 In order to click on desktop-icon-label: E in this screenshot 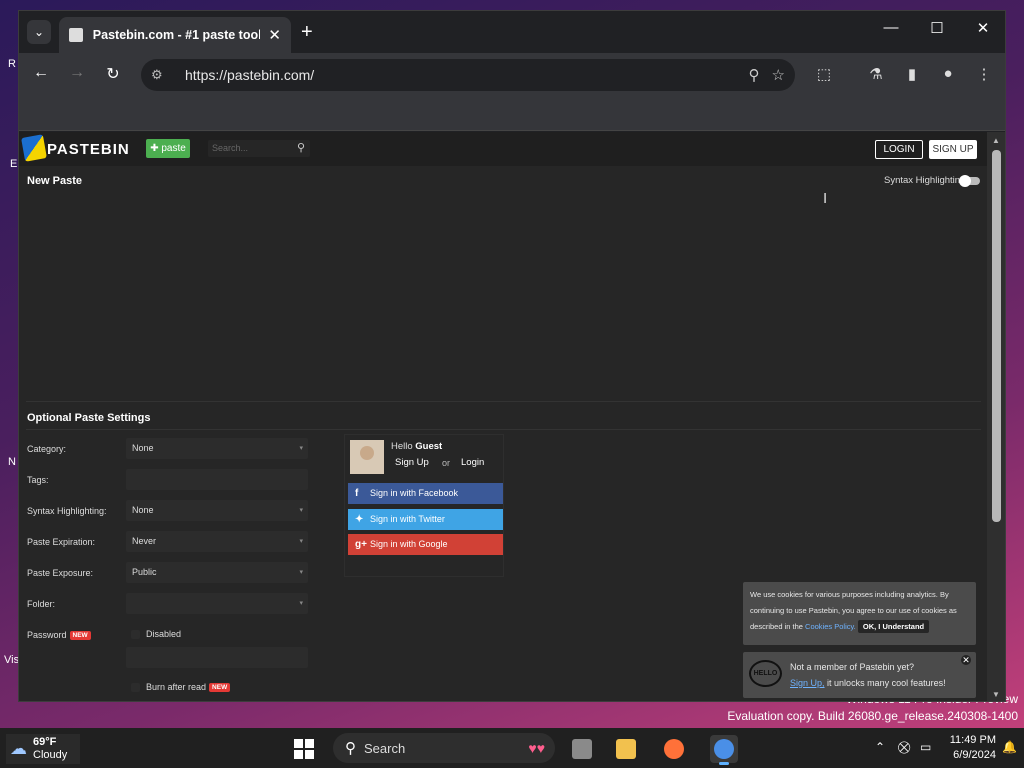, I will do `click(14, 164)`.